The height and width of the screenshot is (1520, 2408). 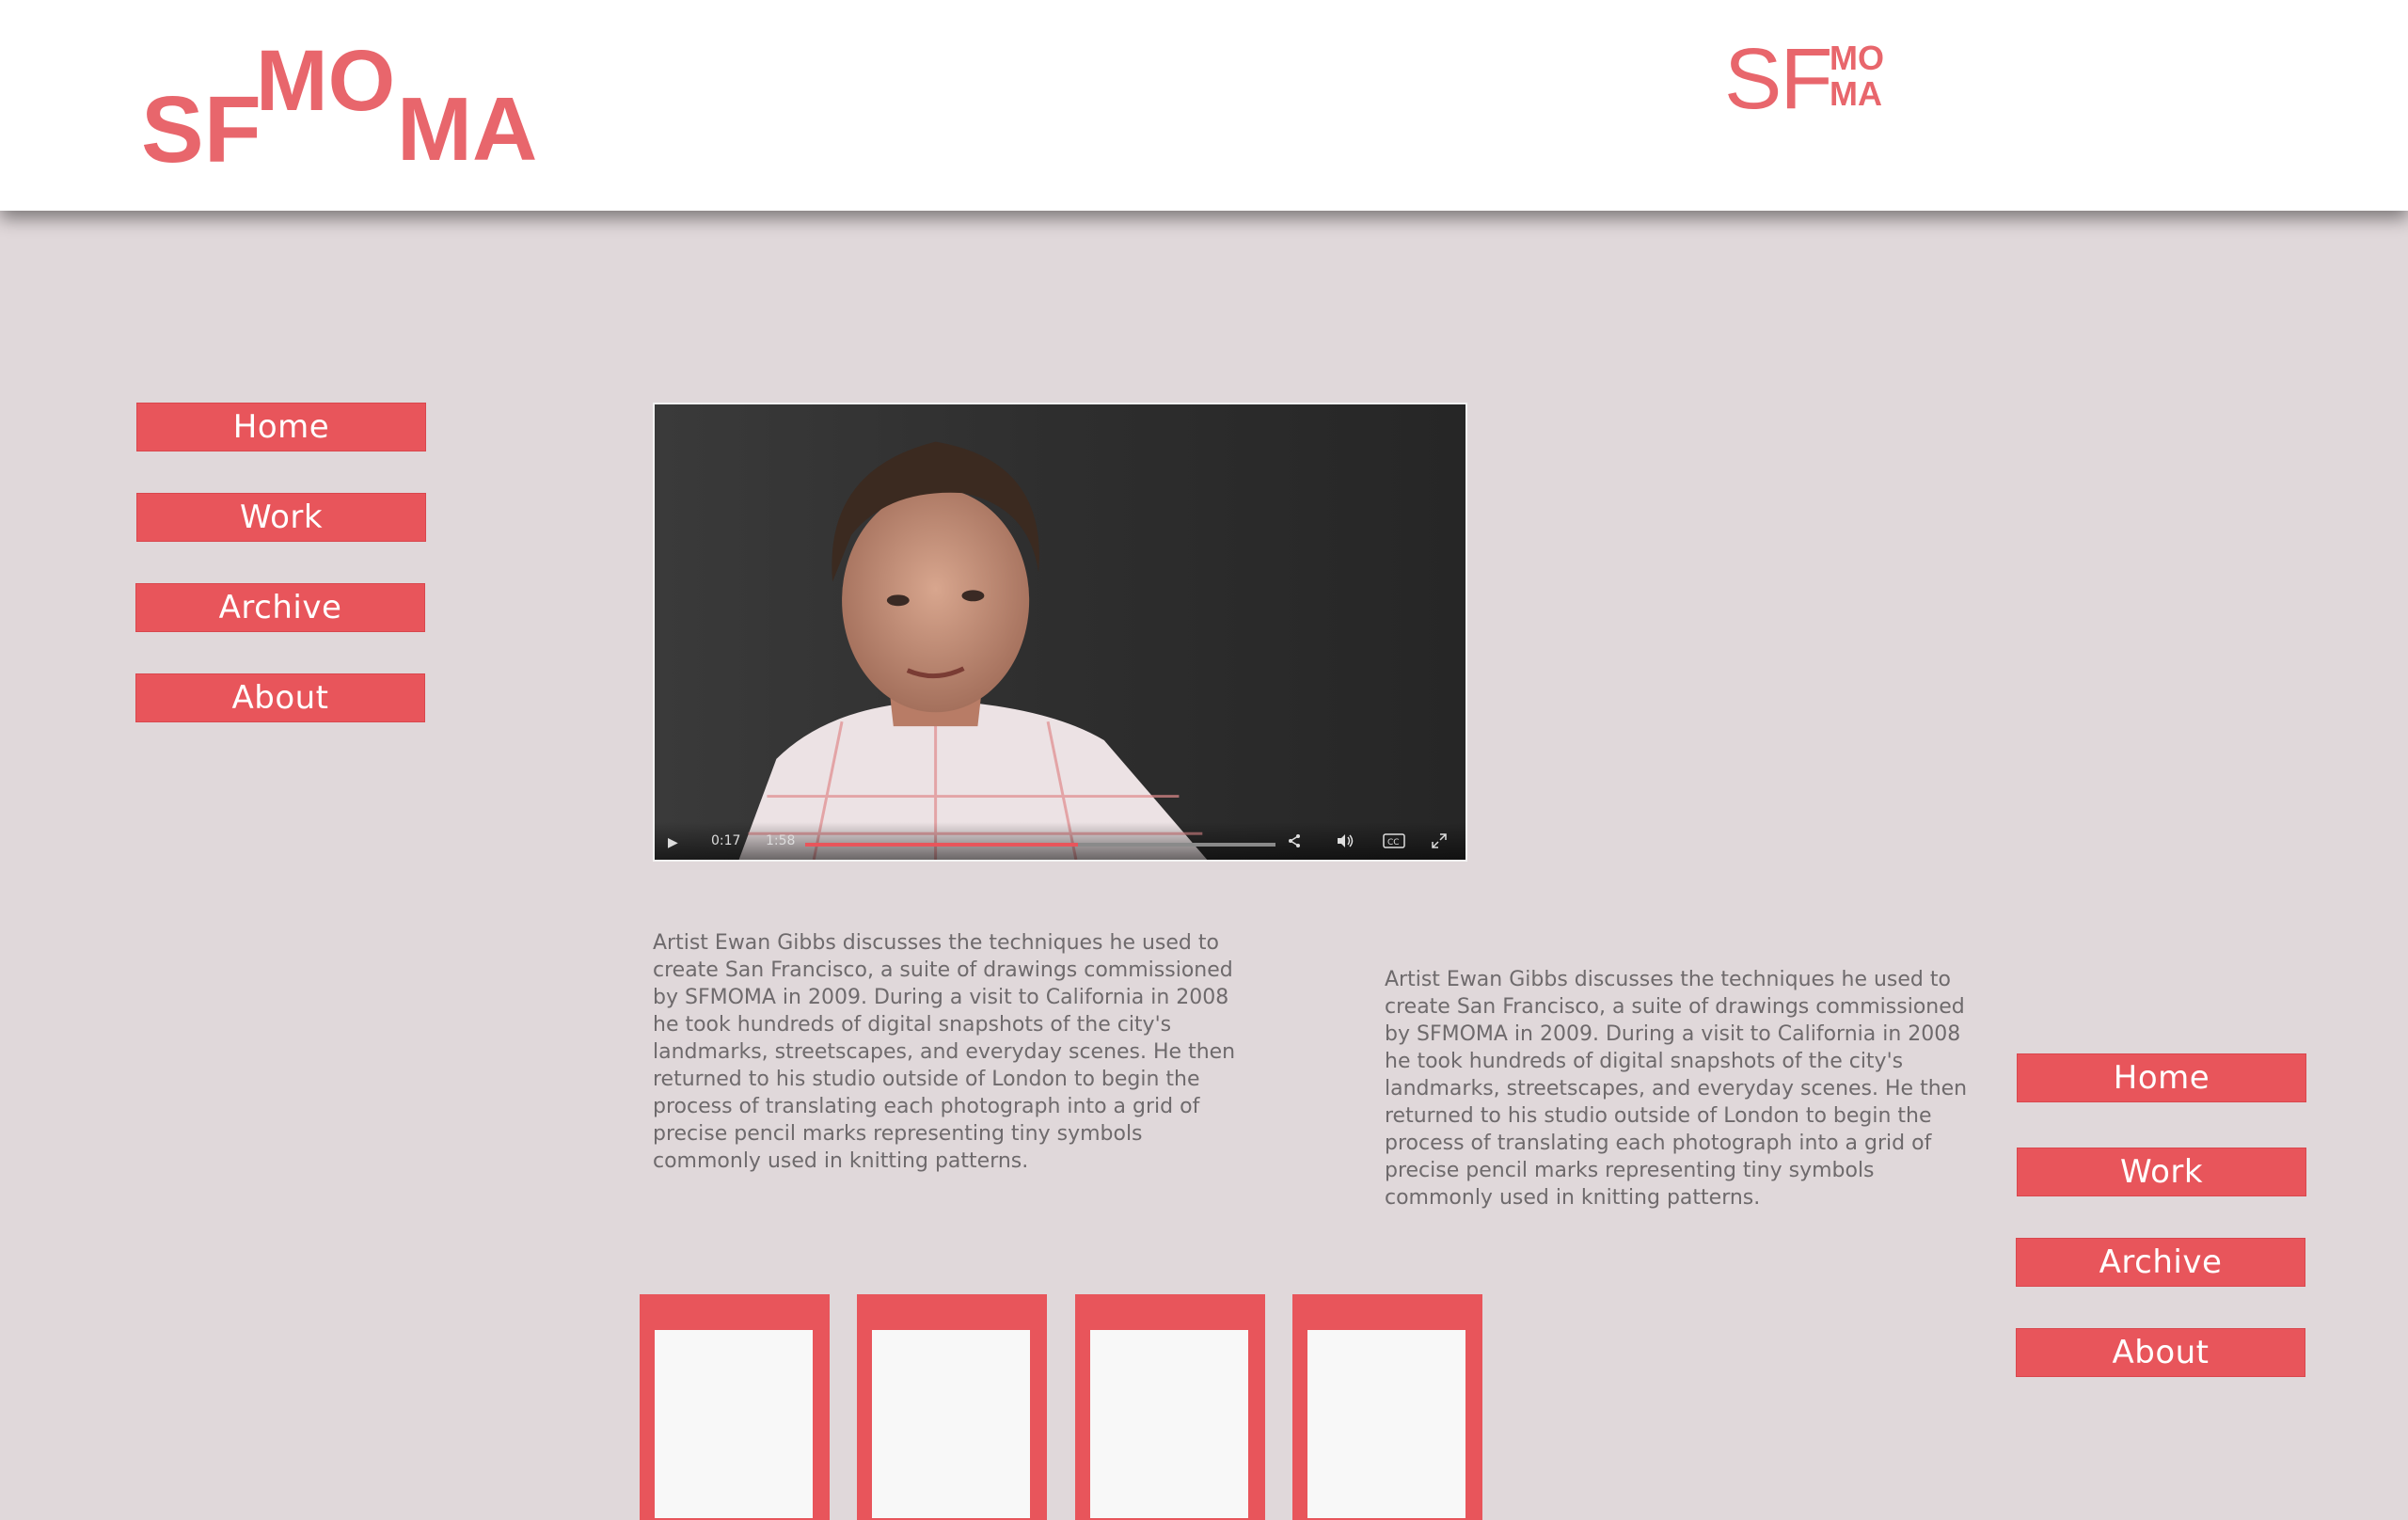 What do you see at coordinates (1856, 93) in the screenshot?
I see `logo-small-ma: MA` at bounding box center [1856, 93].